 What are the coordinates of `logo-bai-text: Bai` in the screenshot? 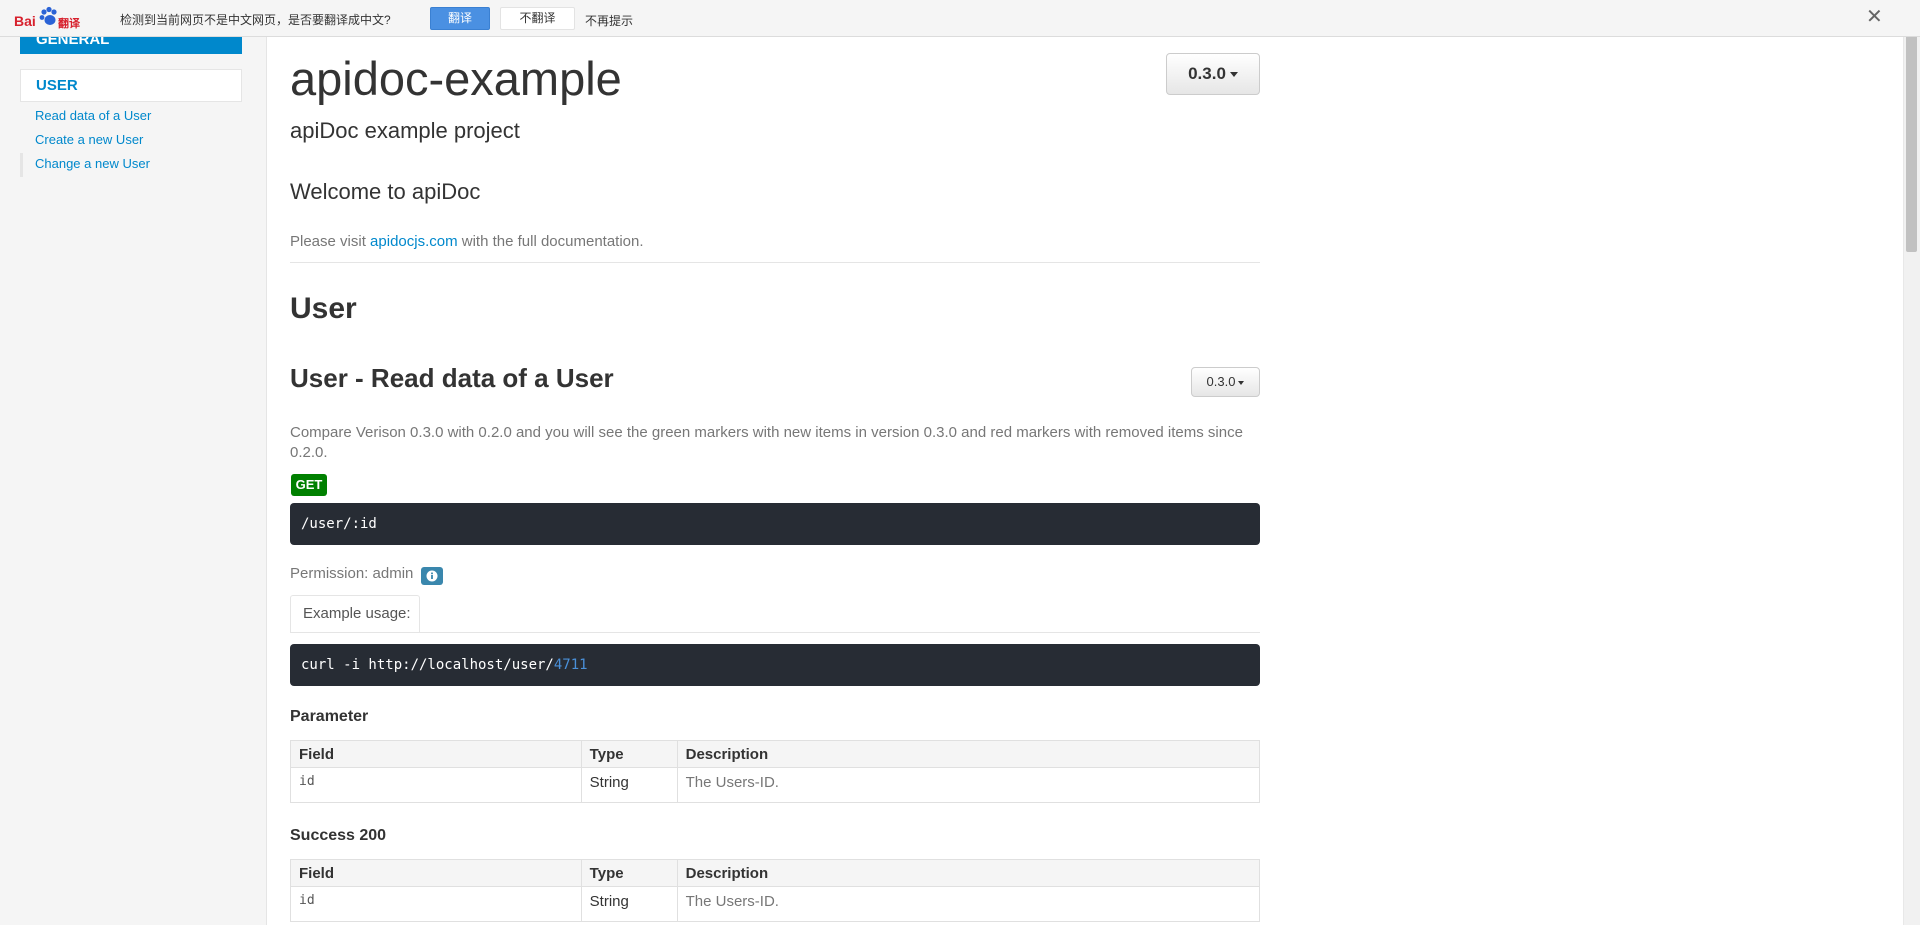 It's located at (25, 21).